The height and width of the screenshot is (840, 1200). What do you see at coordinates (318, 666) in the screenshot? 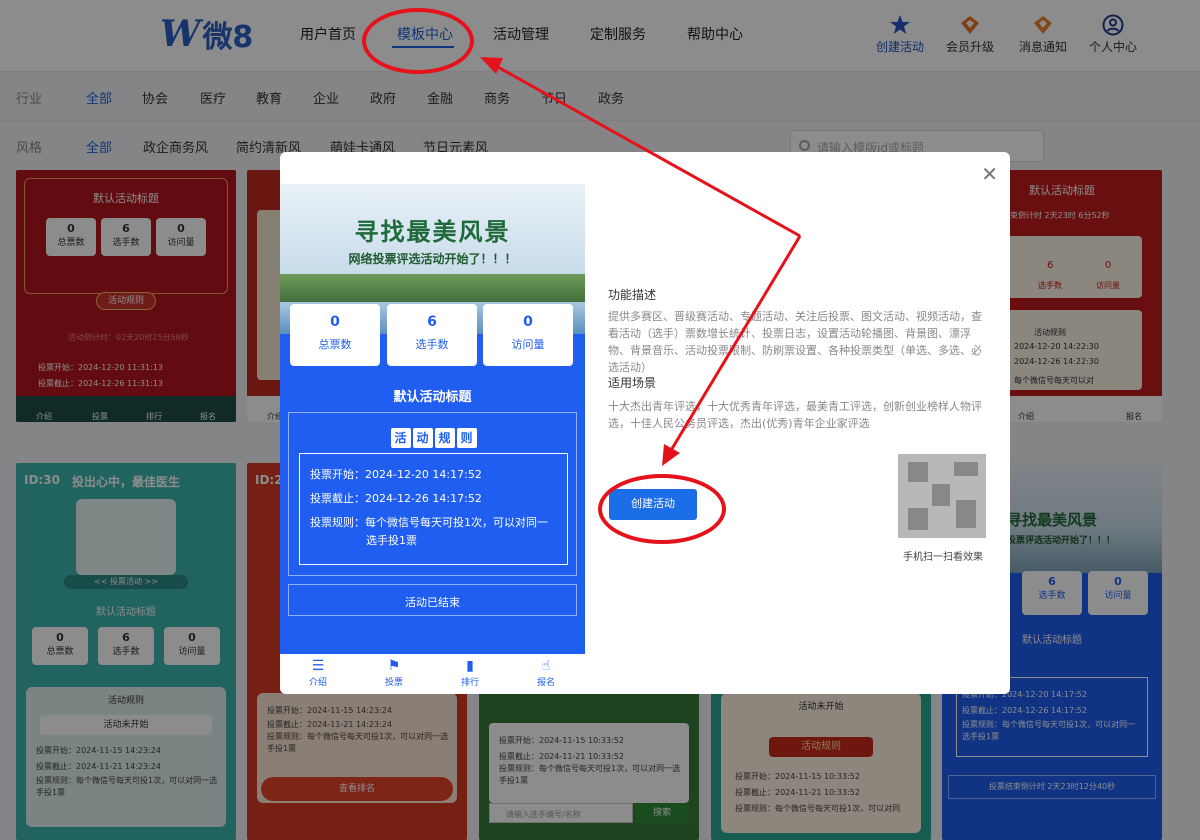
I see `list-icon: ☰` at bounding box center [318, 666].